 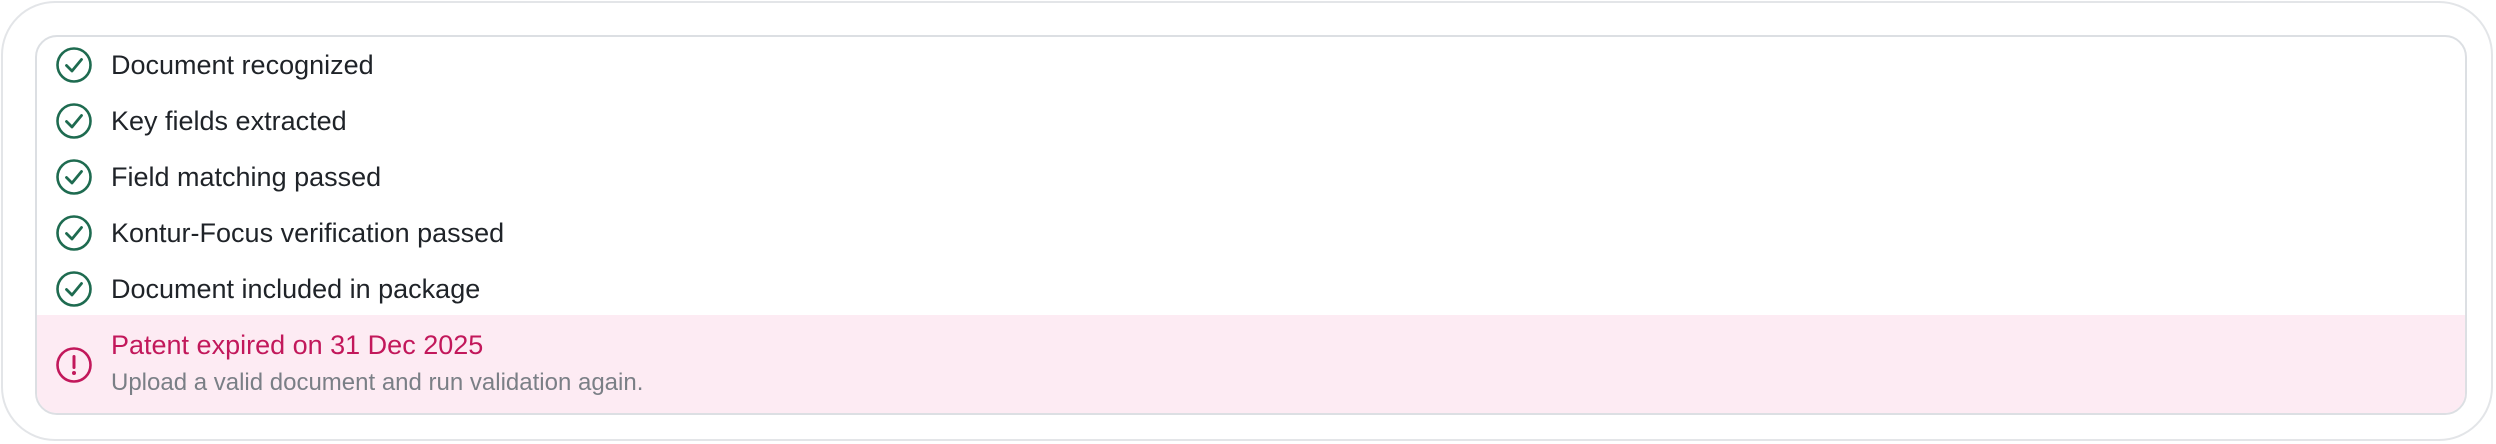 I want to click on checklist-item-label: Document included in package, so click(x=296, y=289).